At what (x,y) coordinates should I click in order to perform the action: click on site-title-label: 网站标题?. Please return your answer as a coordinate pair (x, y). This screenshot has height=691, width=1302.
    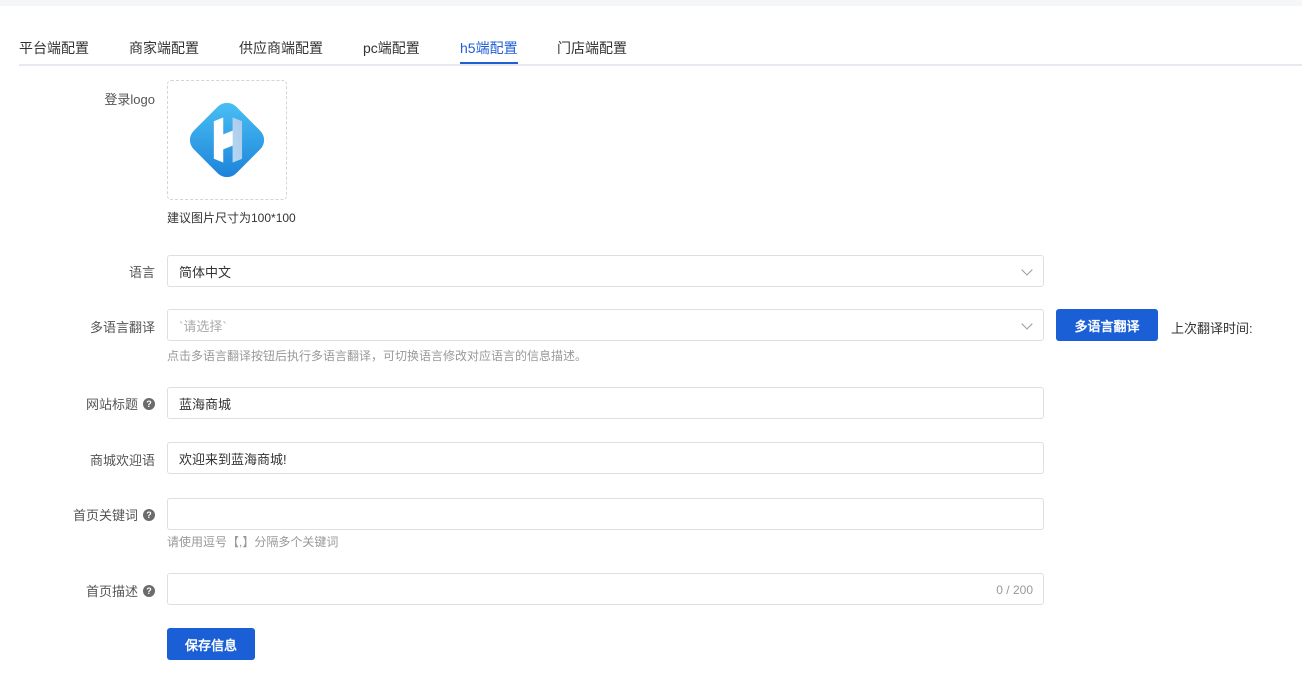
    Looking at the image, I should click on (120, 403).